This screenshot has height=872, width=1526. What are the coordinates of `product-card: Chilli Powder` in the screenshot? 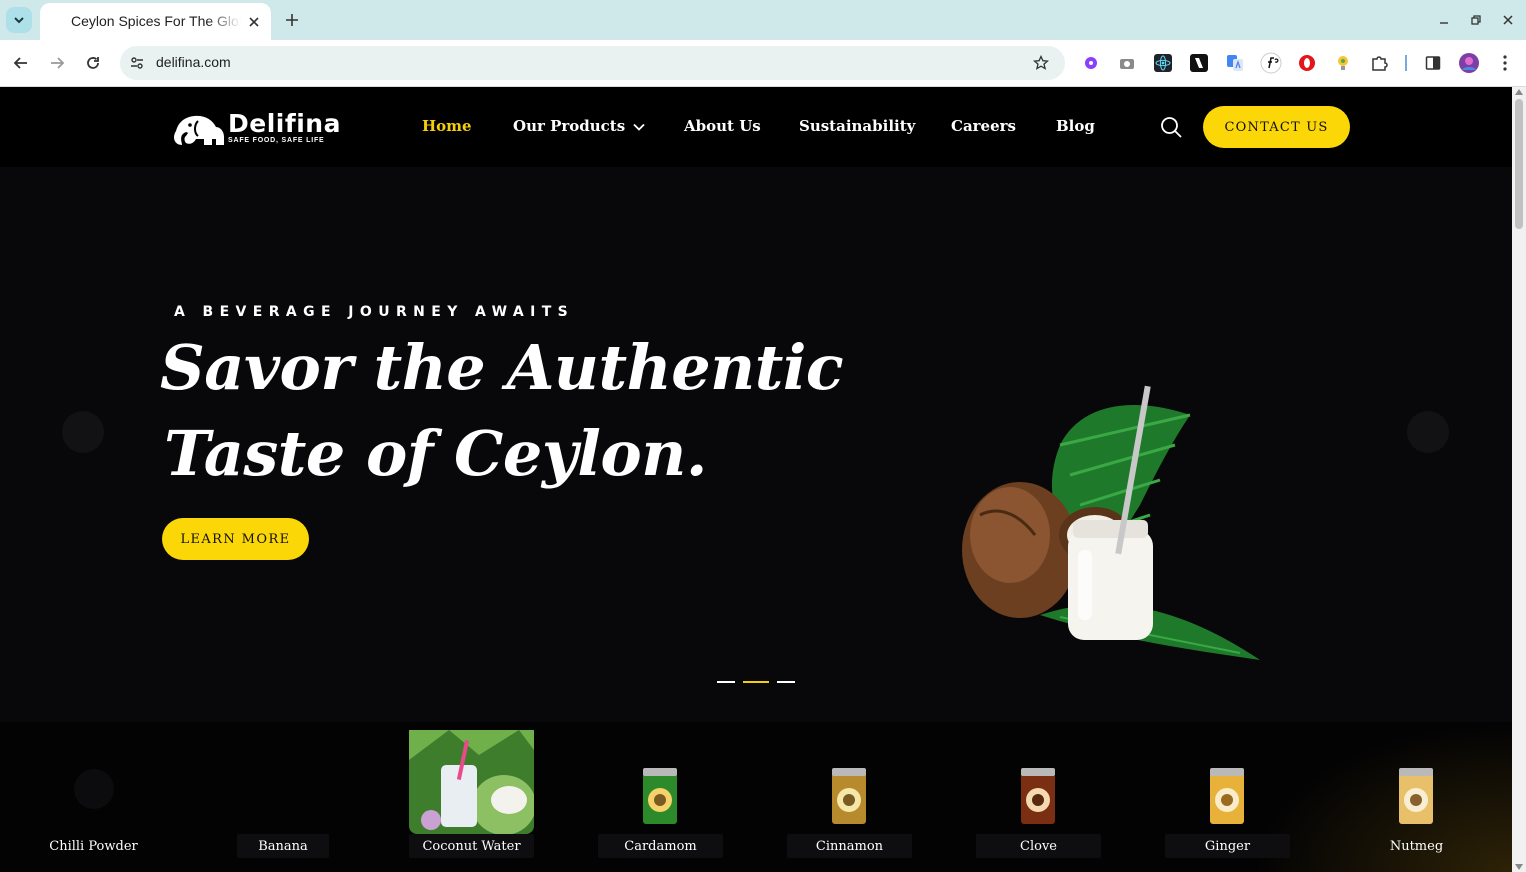 It's located at (93, 794).